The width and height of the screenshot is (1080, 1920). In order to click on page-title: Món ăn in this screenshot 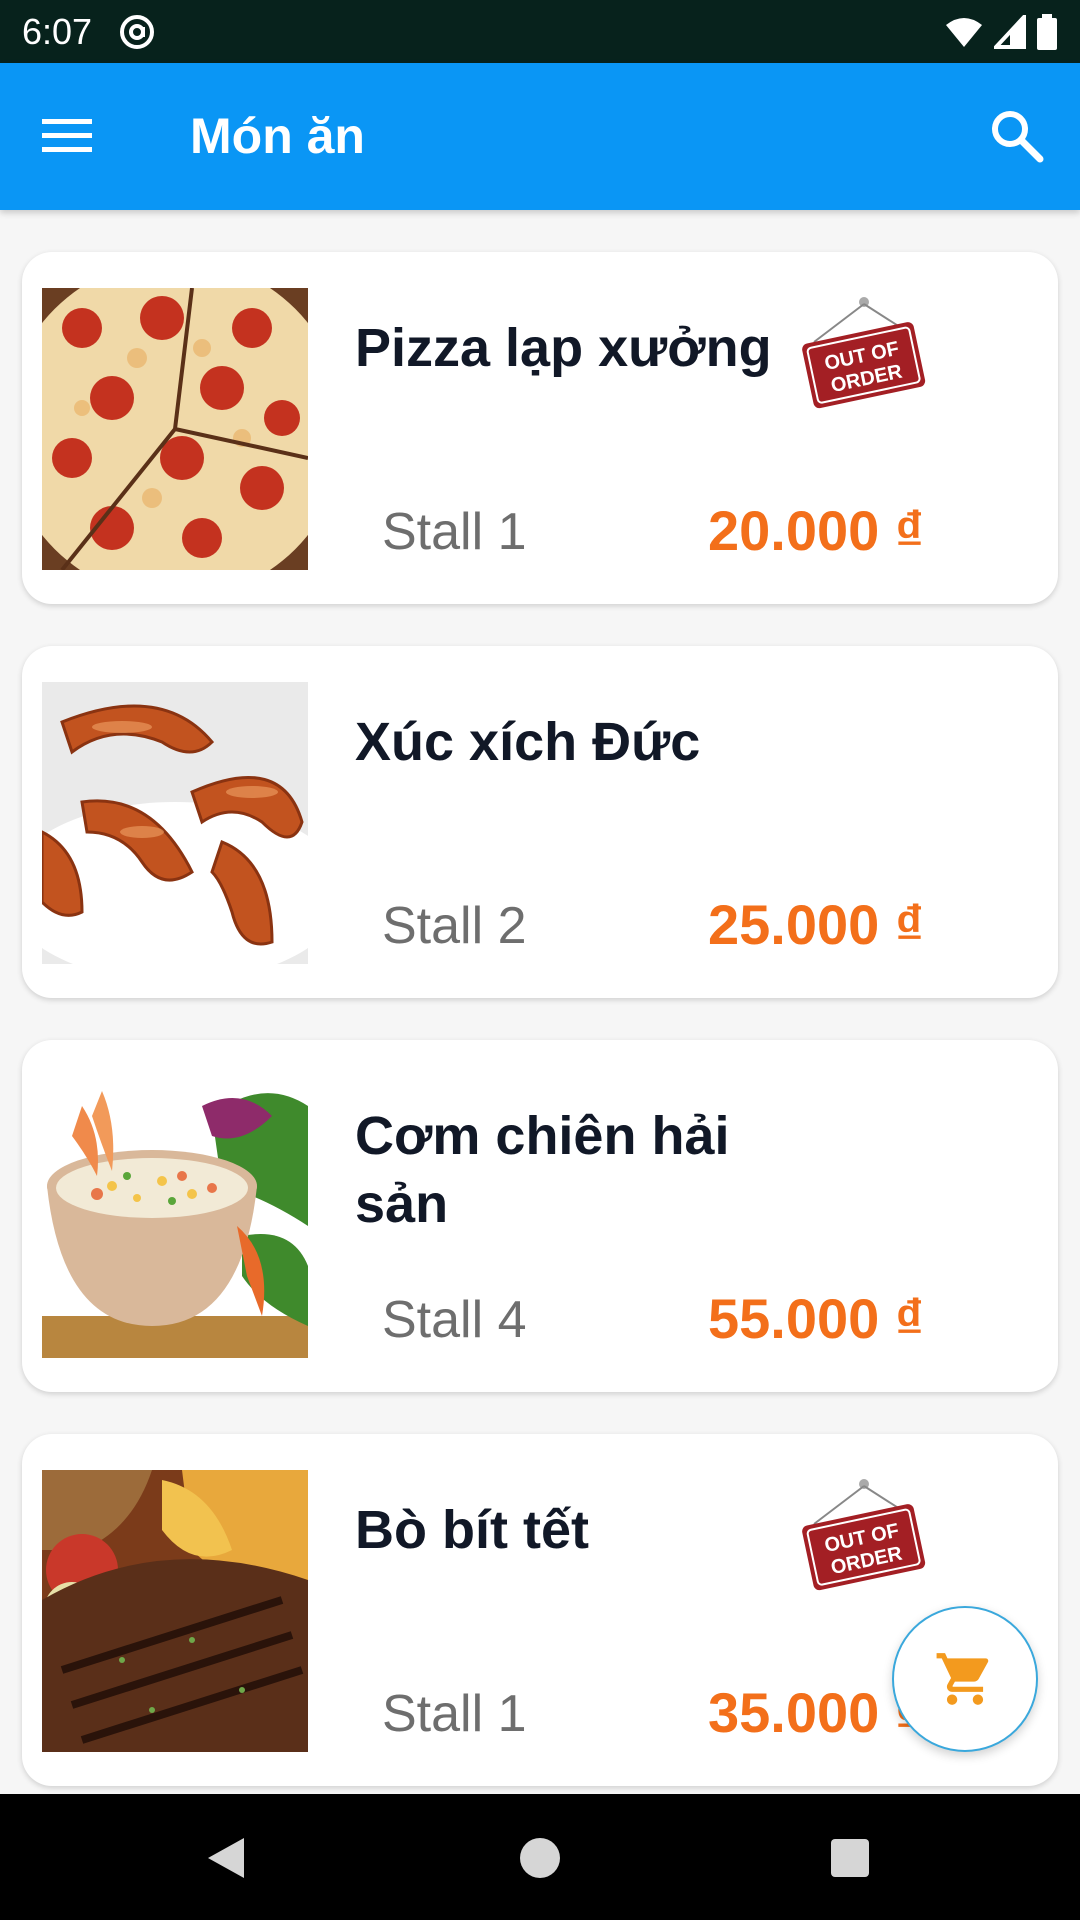, I will do `click(277, 136)`.